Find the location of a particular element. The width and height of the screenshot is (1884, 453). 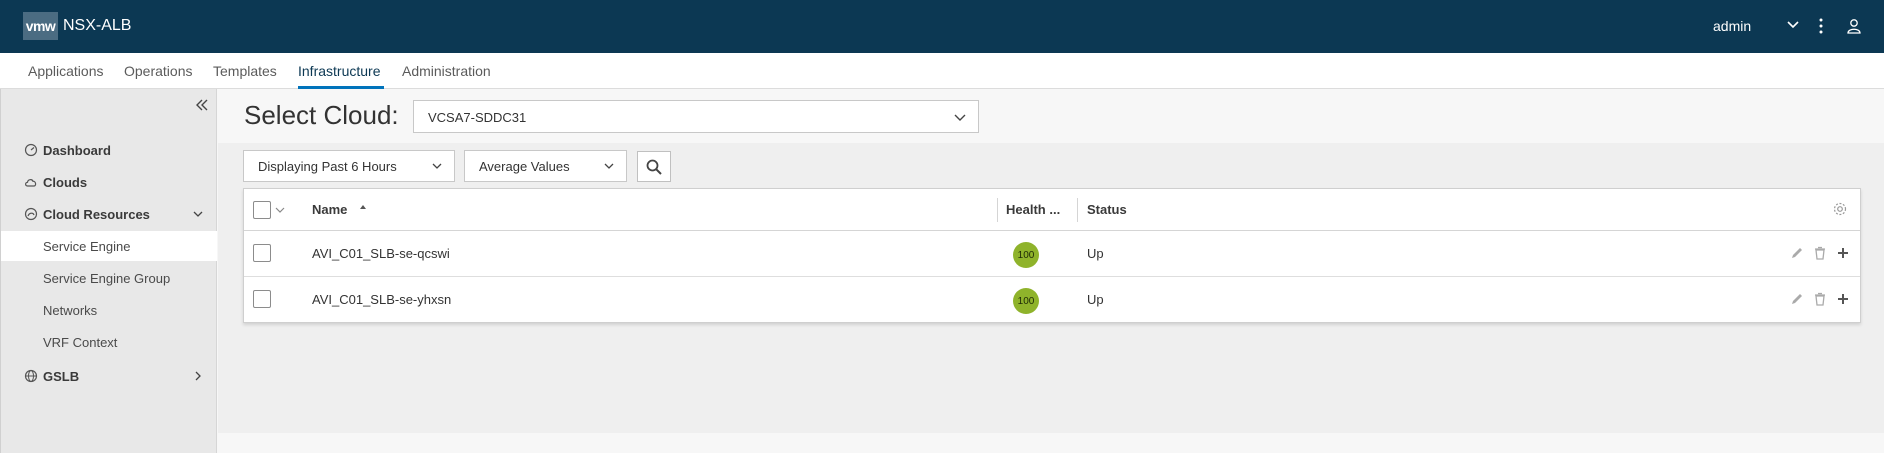

active-tab-indicator is located at coordinates (341, 87).